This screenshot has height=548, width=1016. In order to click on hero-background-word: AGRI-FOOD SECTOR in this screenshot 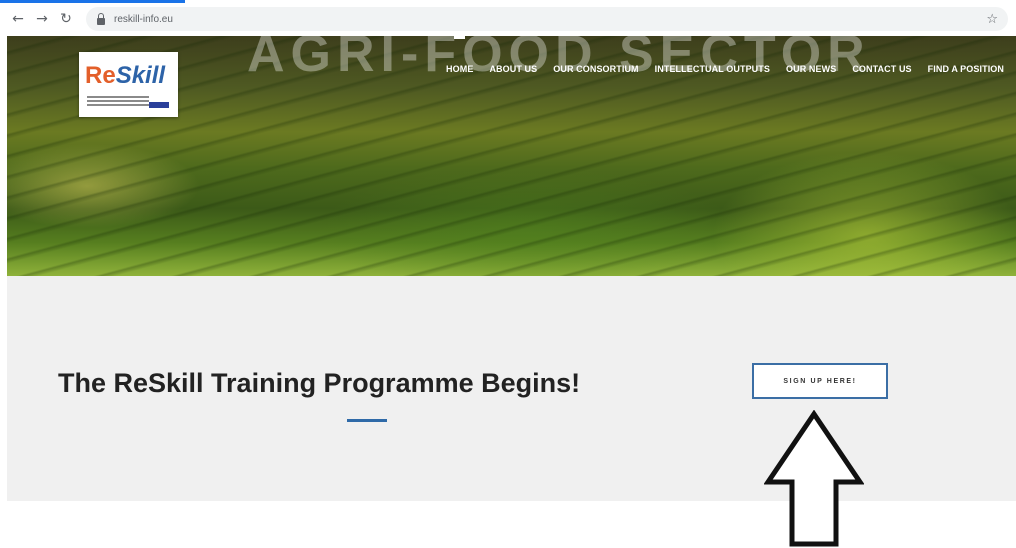, I will do `click(559, 59)`.